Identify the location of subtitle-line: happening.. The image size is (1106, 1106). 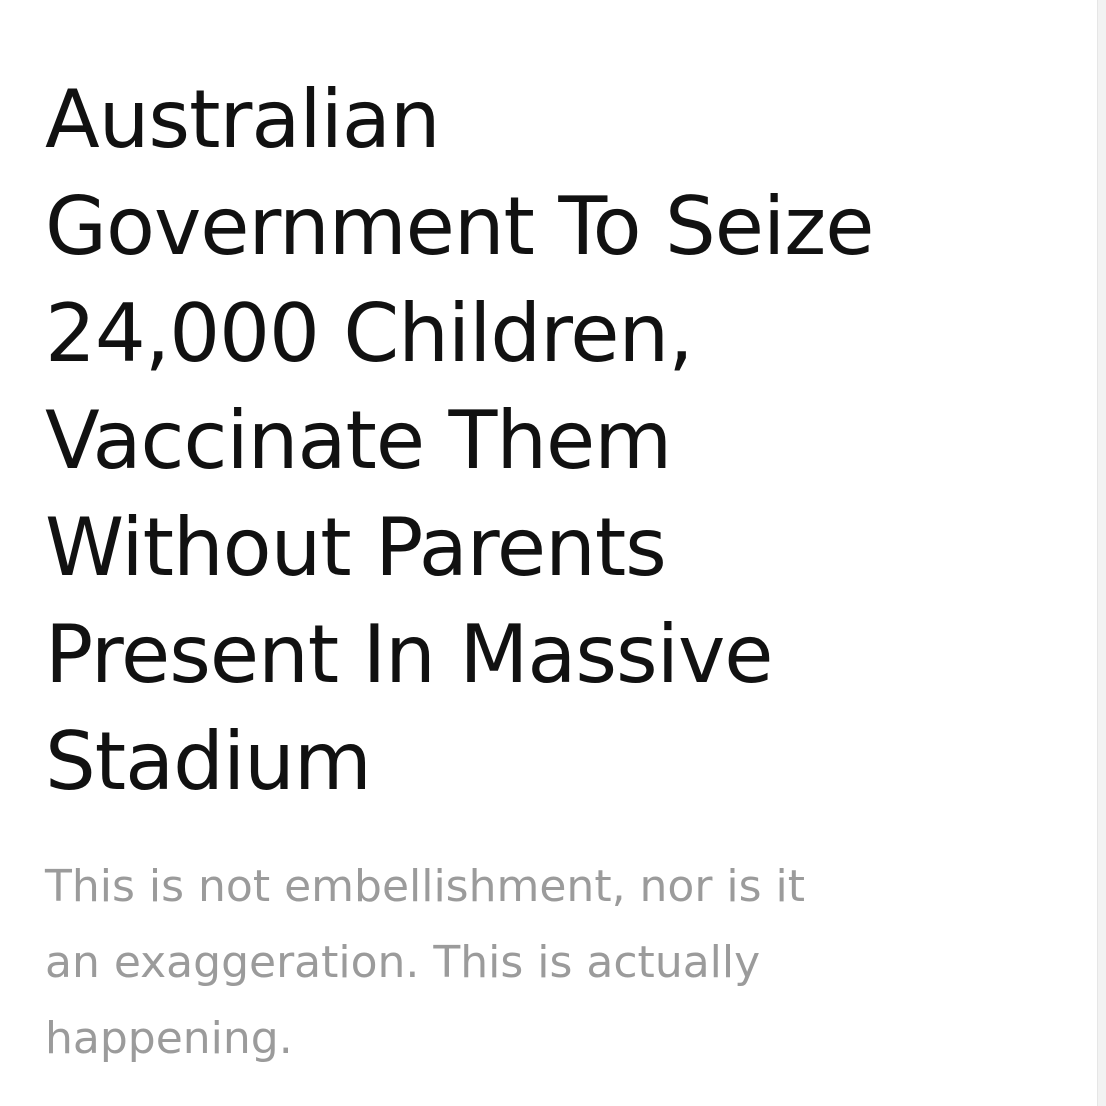
(169, 1038).